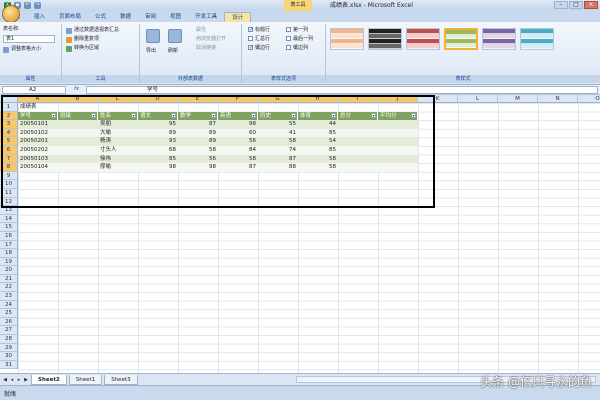  I want to click on option-last-column: 最后一列, so click(299, 39).